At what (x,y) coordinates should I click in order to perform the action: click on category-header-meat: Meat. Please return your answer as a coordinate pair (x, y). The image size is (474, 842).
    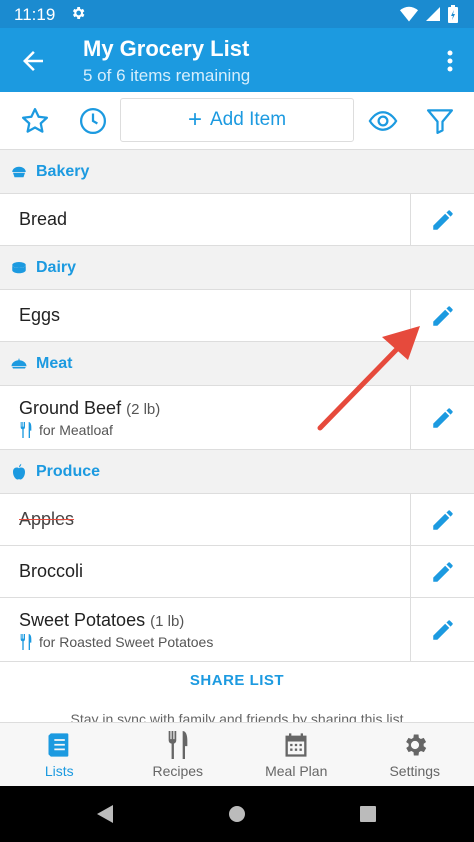
    Looking at the image, I should click on (237, 364).